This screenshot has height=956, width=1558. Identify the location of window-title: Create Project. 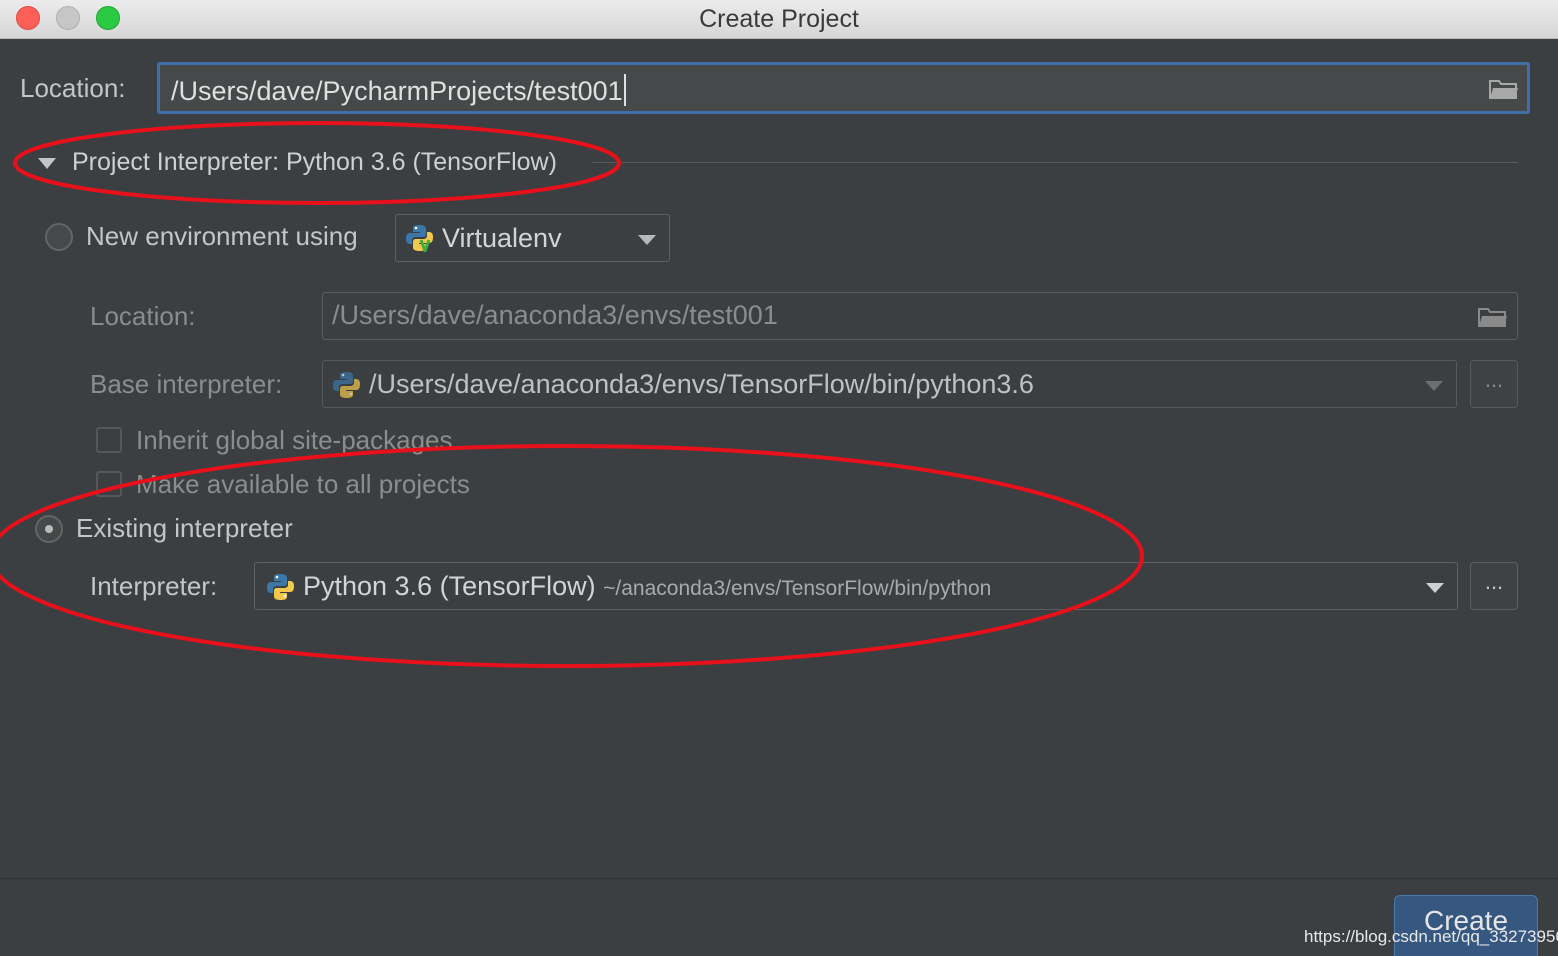
(779, 19).